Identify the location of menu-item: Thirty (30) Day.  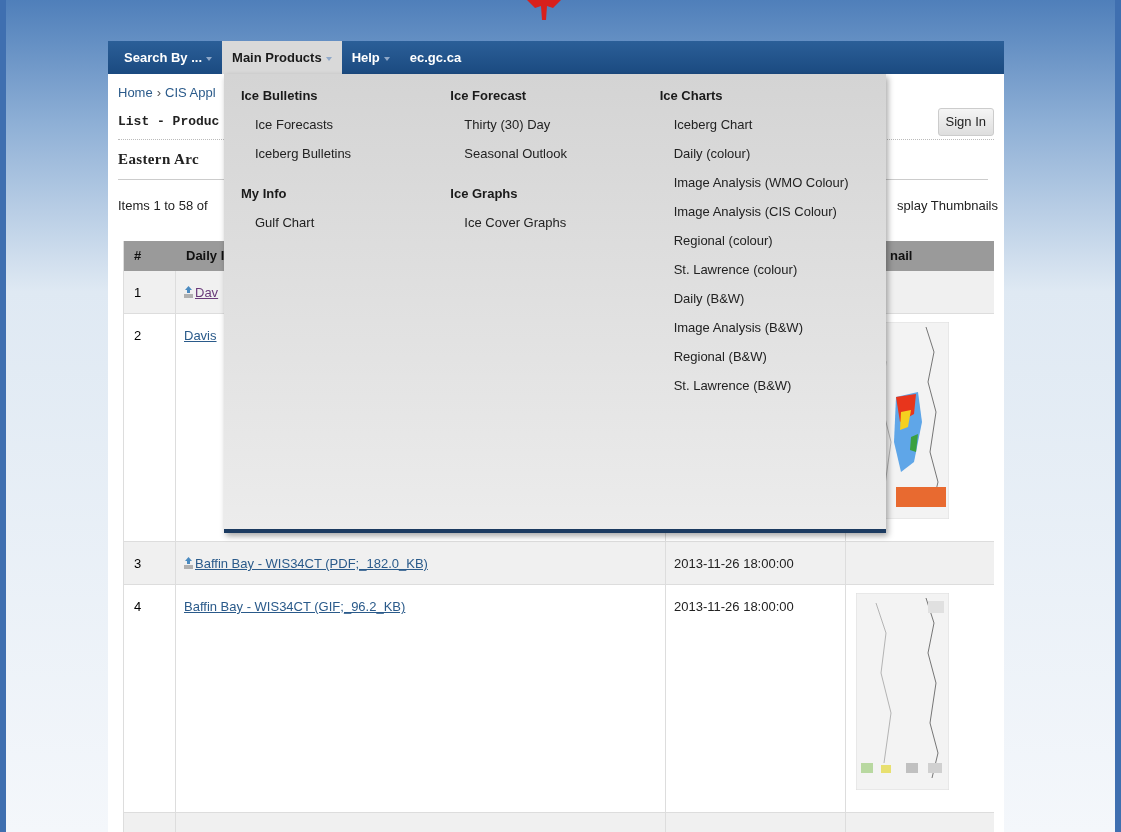
(555, 124).